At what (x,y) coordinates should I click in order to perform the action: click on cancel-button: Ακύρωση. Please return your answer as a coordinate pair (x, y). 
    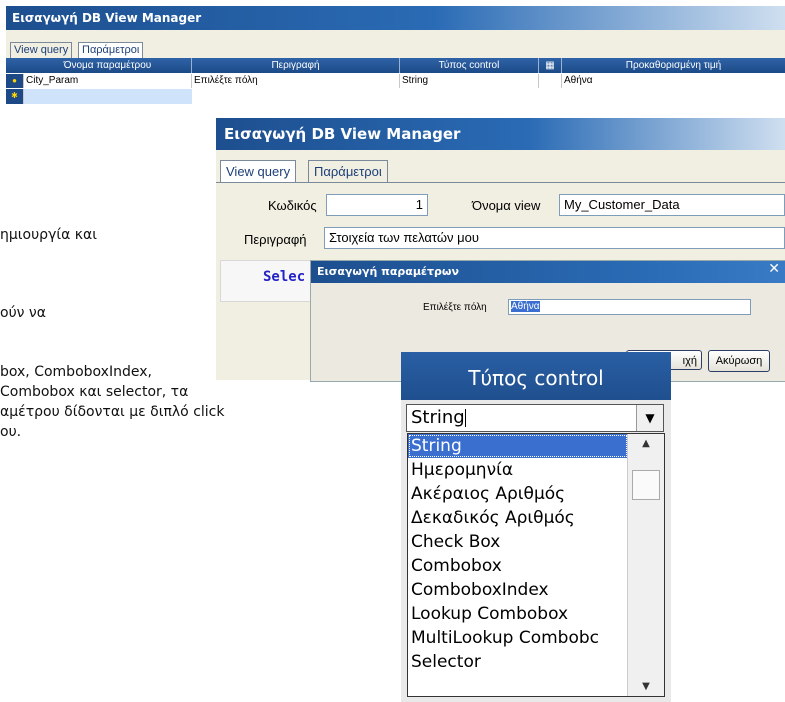
    Looking at the image, I should click on (739, 361).